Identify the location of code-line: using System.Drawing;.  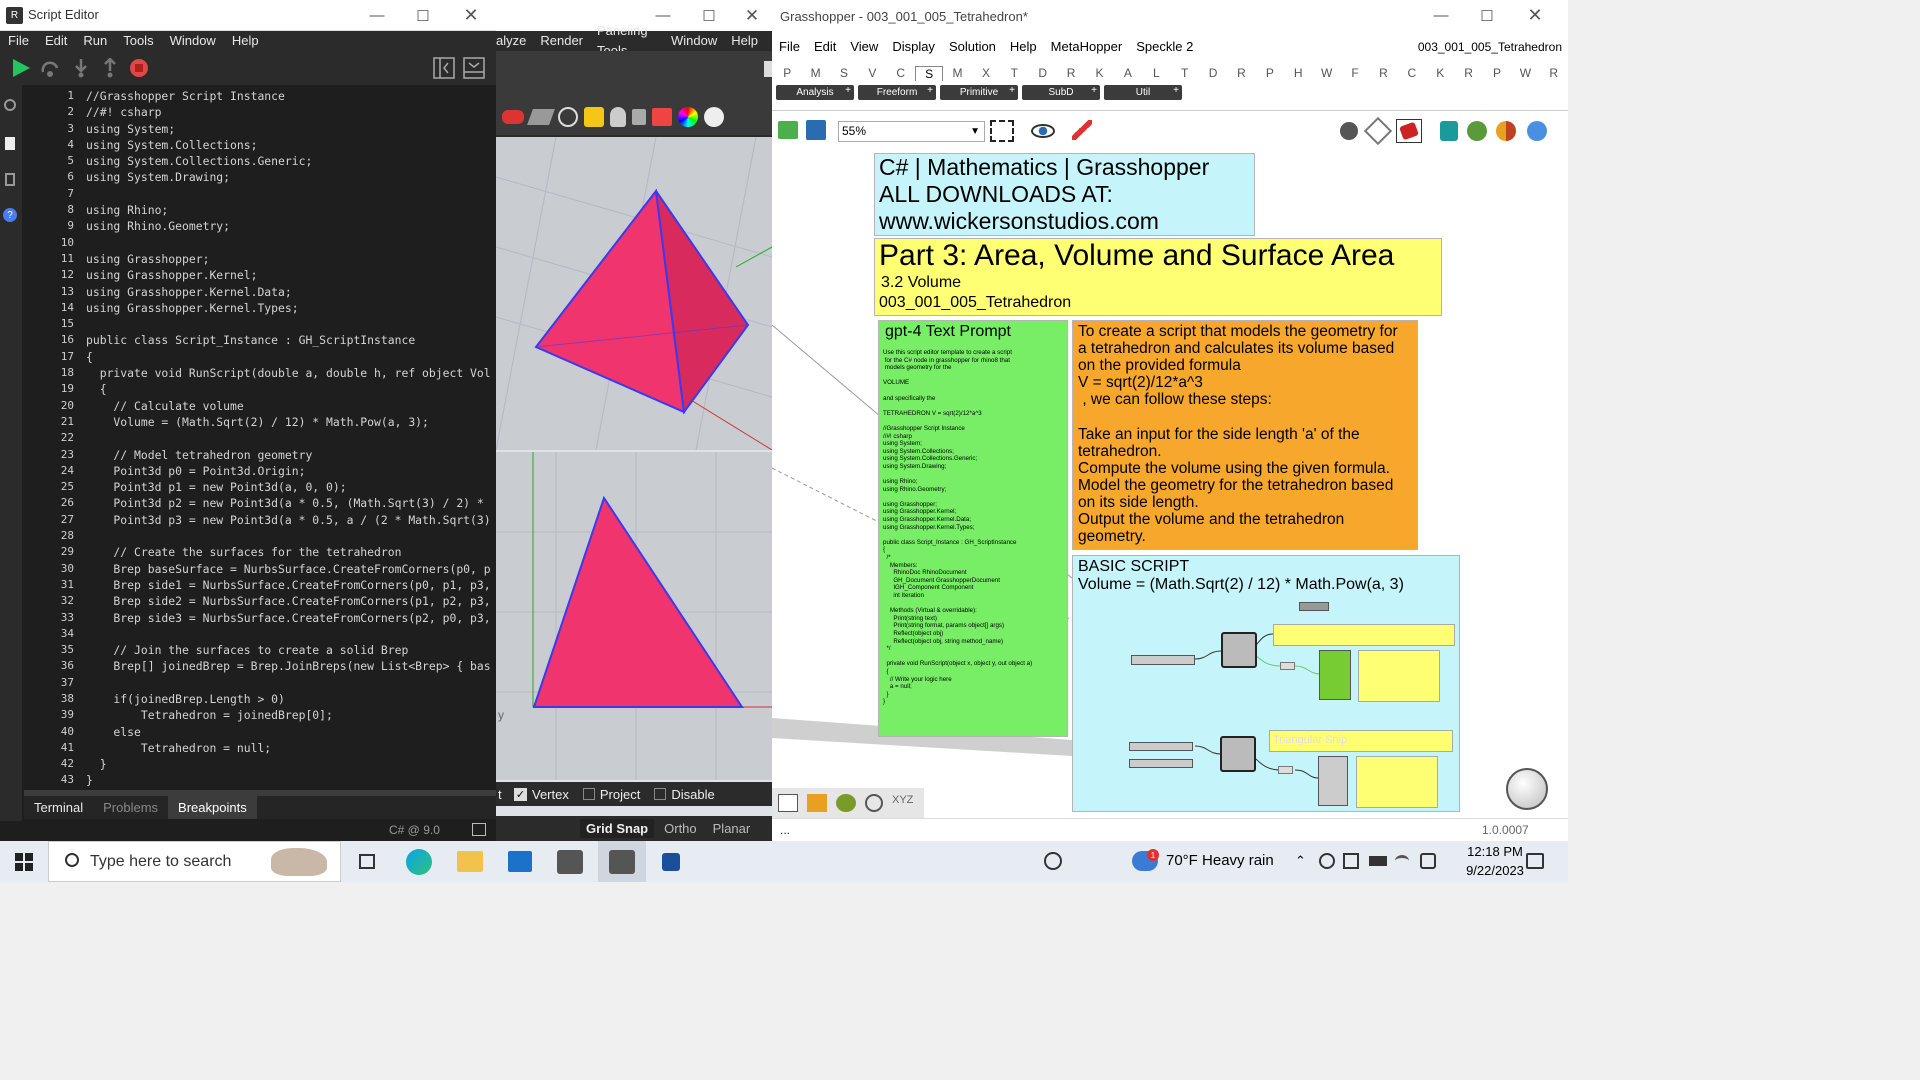
(291, 177).